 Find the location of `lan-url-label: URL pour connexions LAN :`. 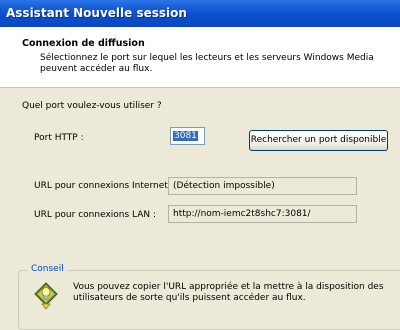

lan-url-label: URL pour connexions LAN : is located at coordinates (95, 215).